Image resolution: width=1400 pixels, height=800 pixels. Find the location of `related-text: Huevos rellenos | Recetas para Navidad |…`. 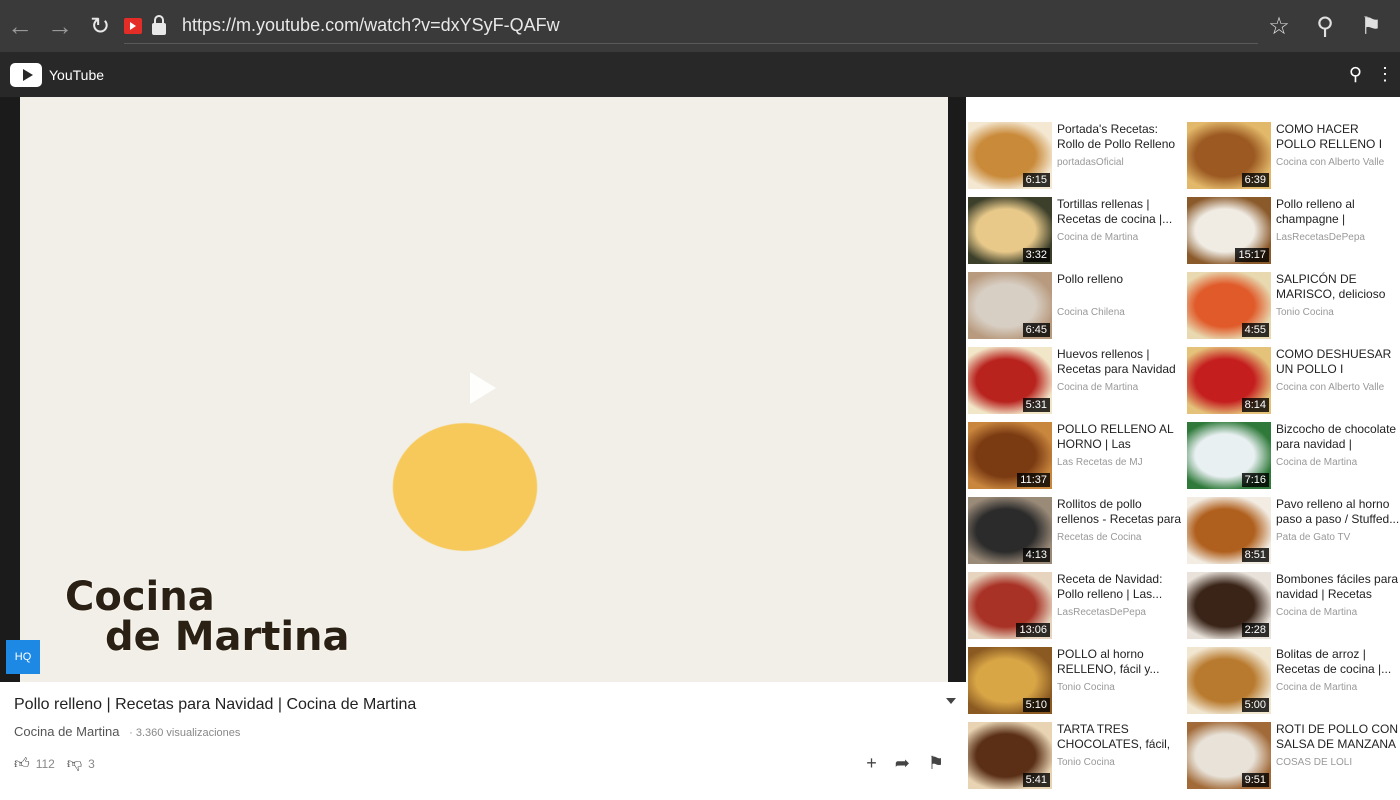

related-text: Huevos rellenos | Recetas para Navidad |… is located at coordinates (1119, 380).